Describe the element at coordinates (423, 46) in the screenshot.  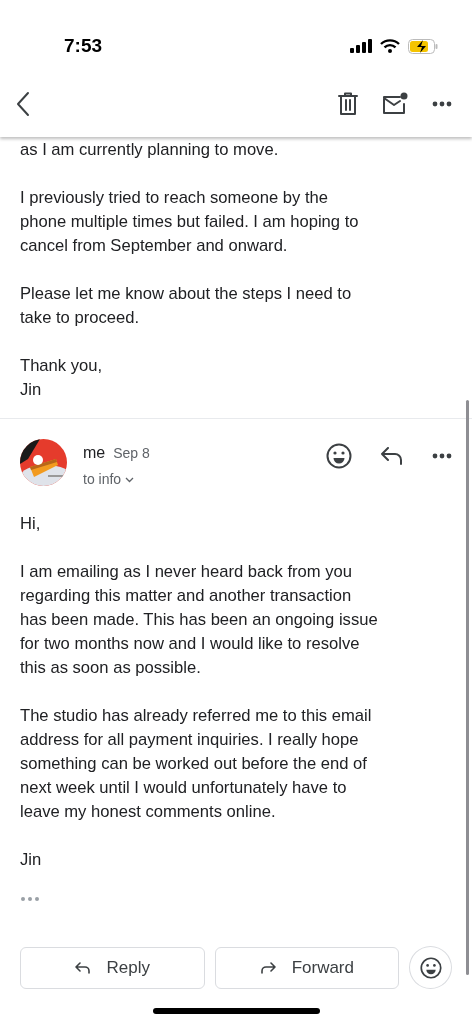
I see `battery-charging-icon` at that location.